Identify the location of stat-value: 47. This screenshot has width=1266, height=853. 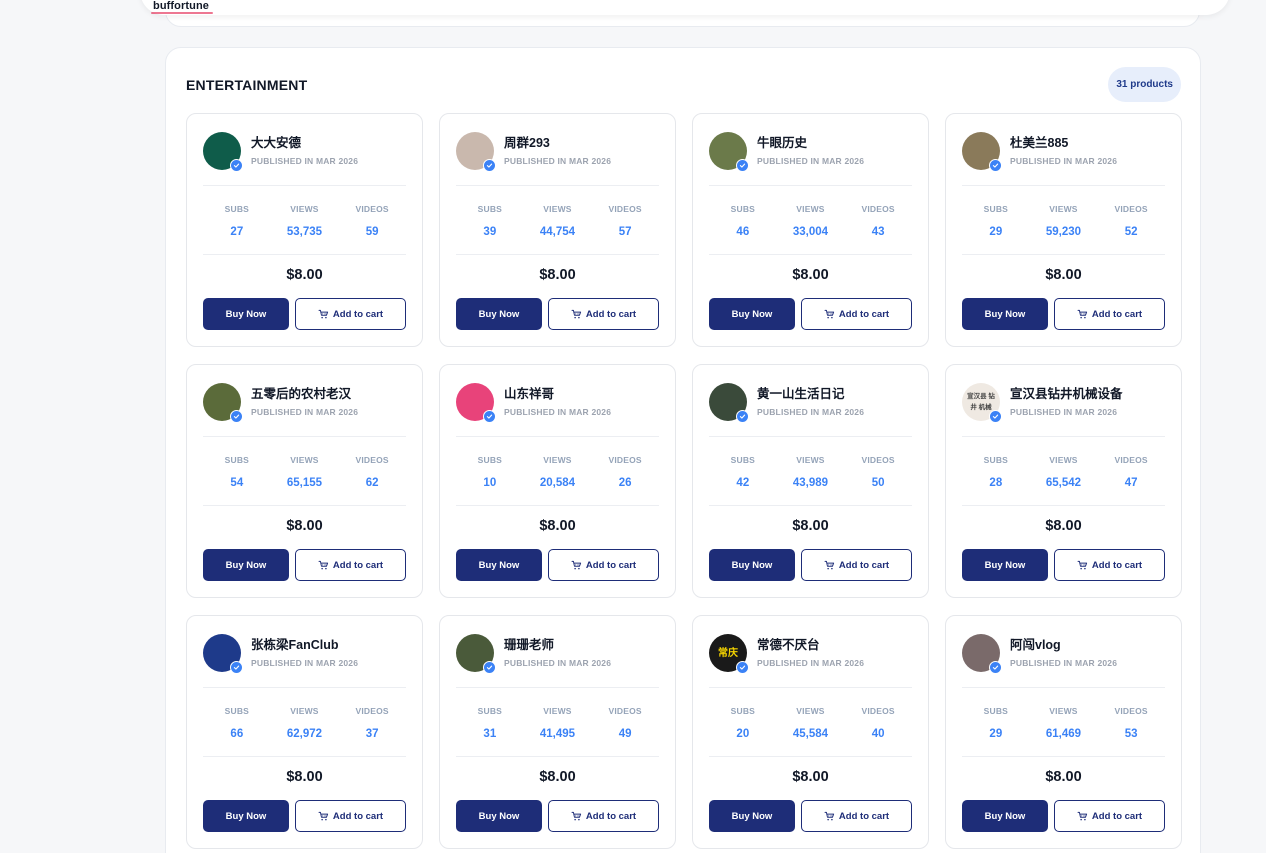
(1131, 483).